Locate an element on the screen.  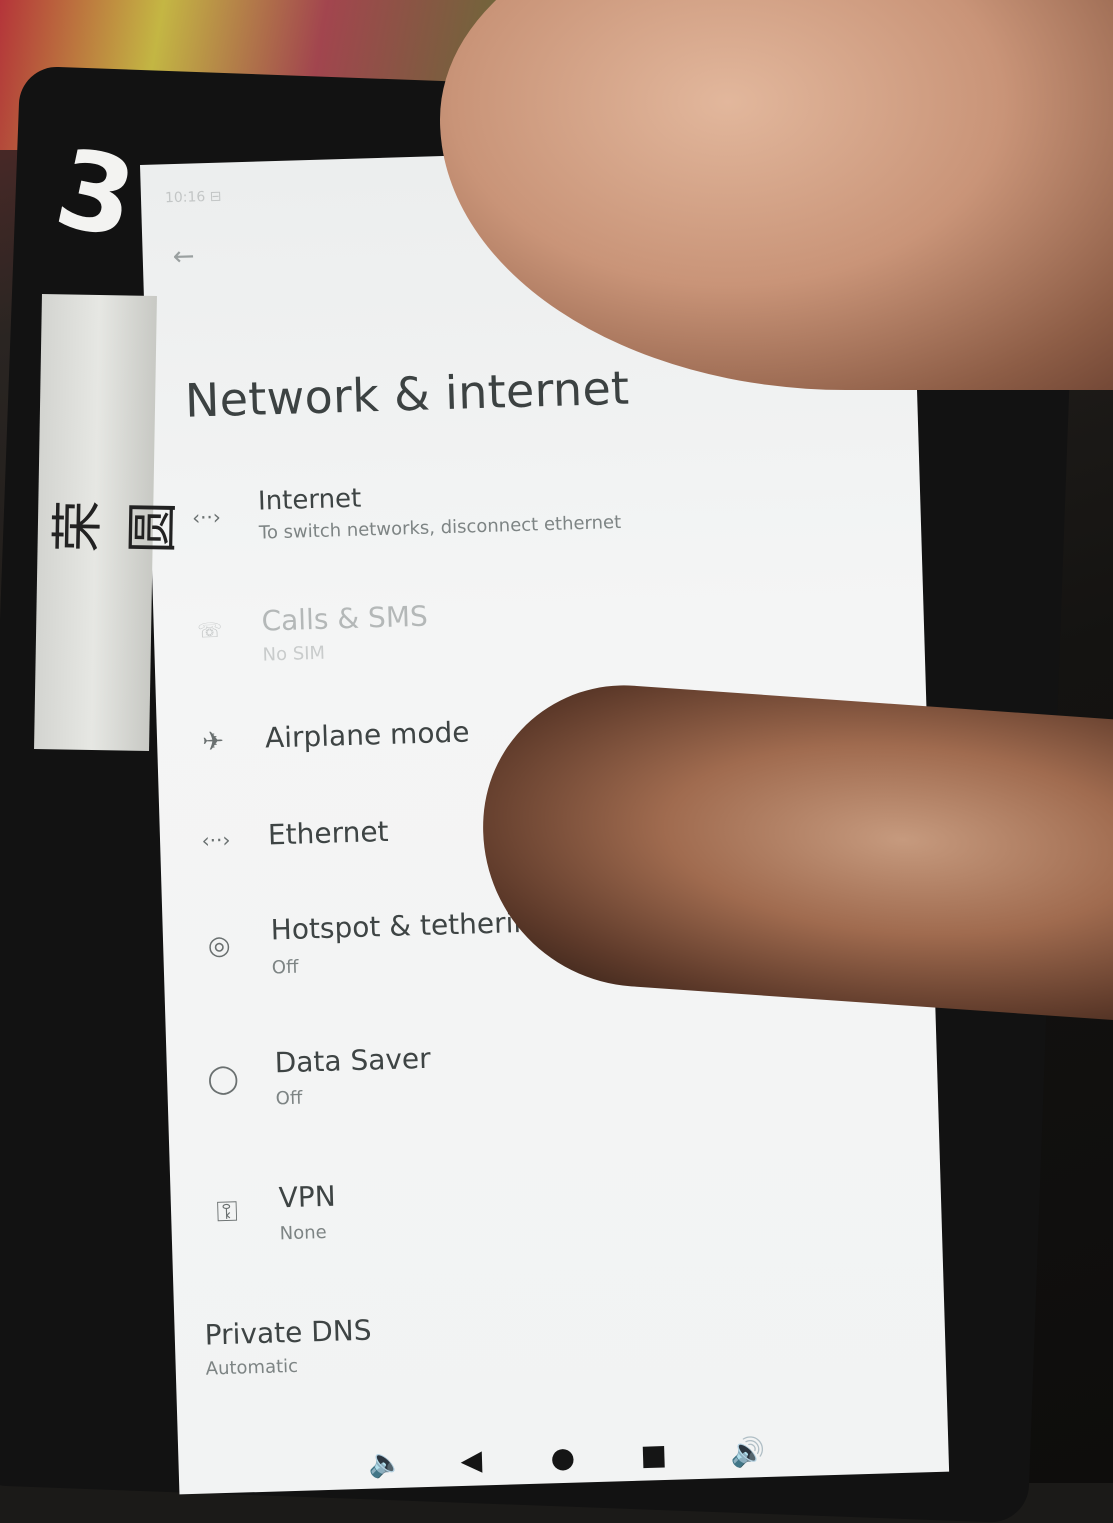
key-icon: ⚿ is located at coordinates (227, 1211).